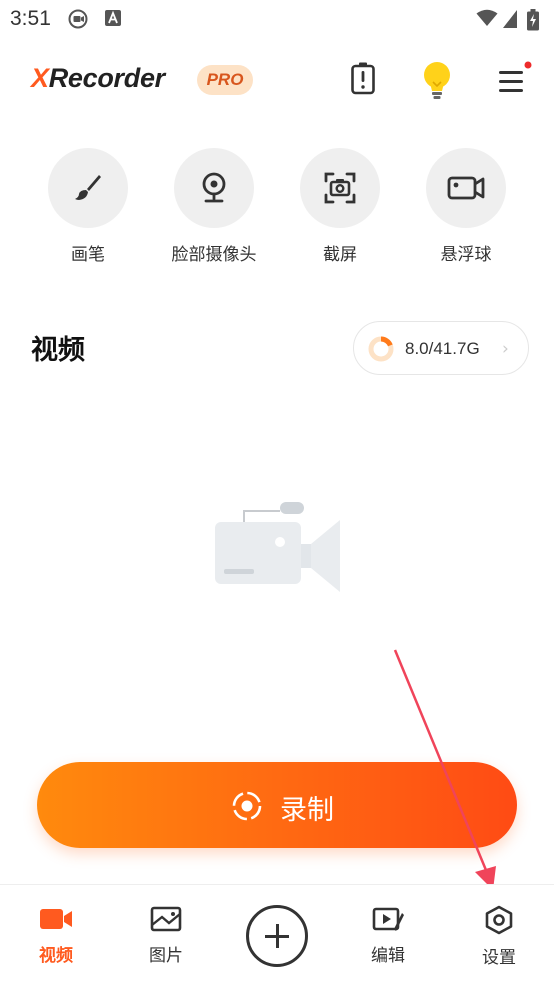  What do you see at coordinates (340, 255) in the screenshot?
I see `tool-screenshot-label: 截屏` at bounding box center [340, 255].